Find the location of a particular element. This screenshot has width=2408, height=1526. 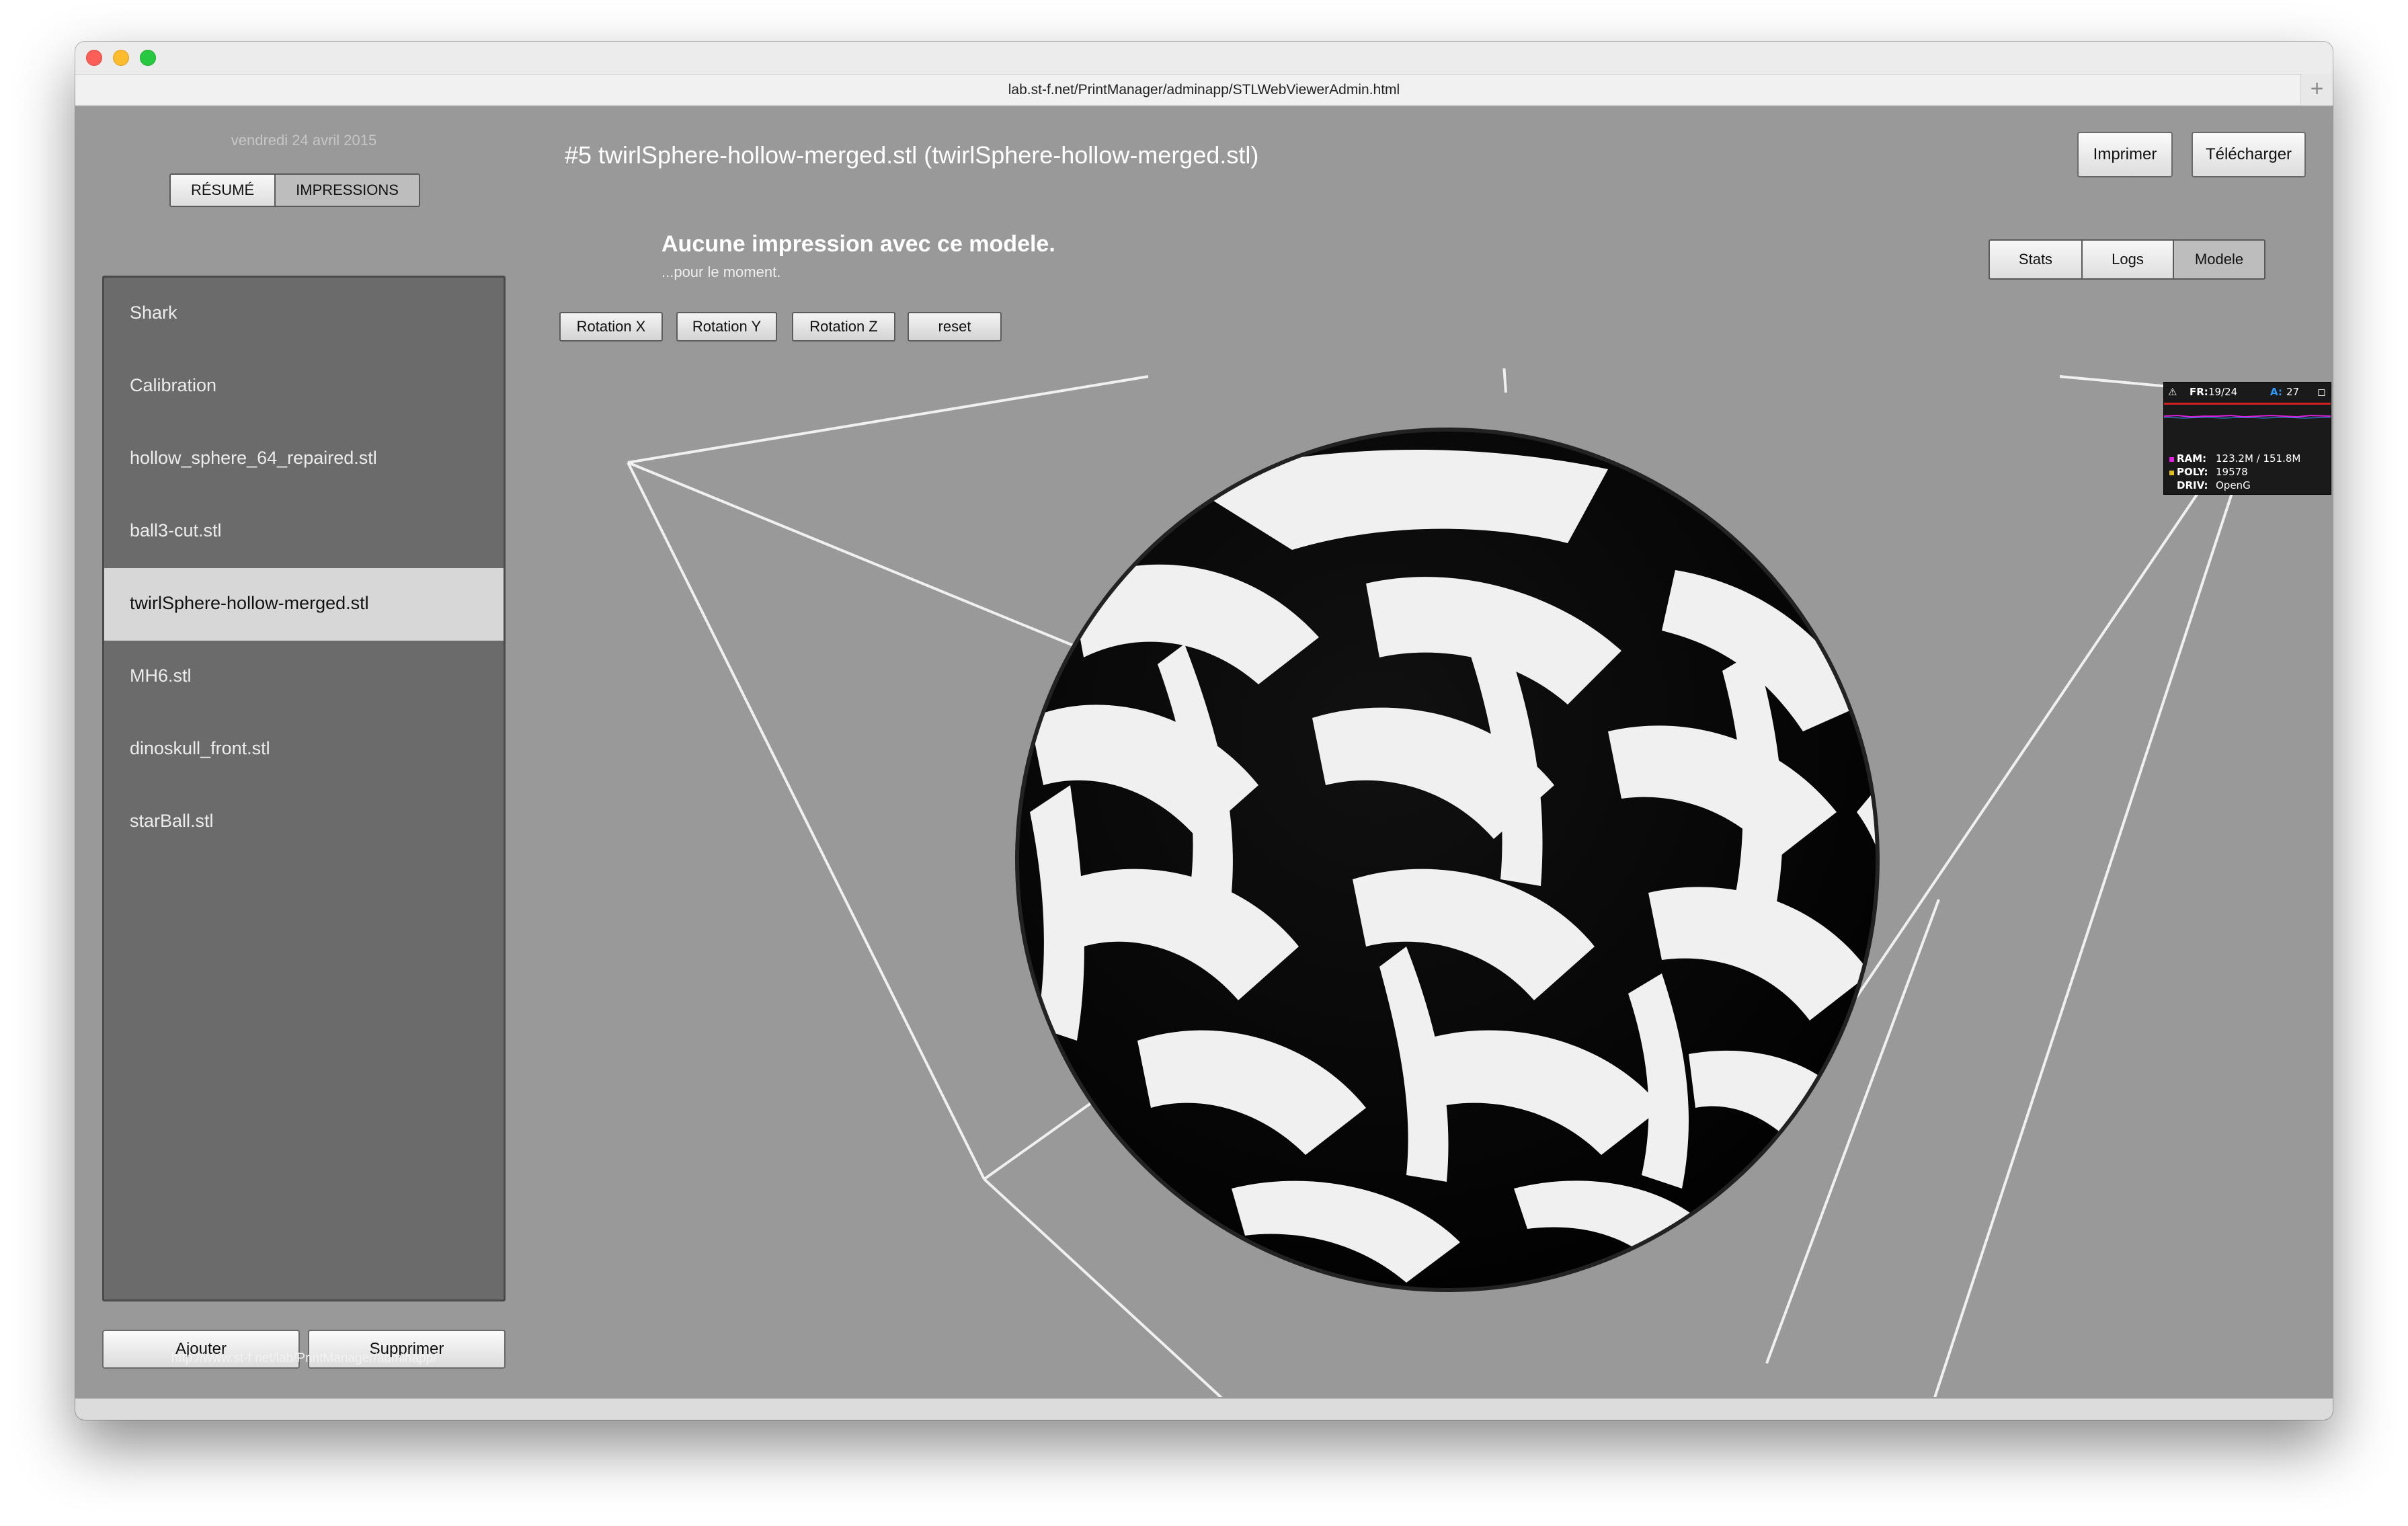

ram-row: RAM: 123.2M / 151.8M is located at coordinates (2234, 458).